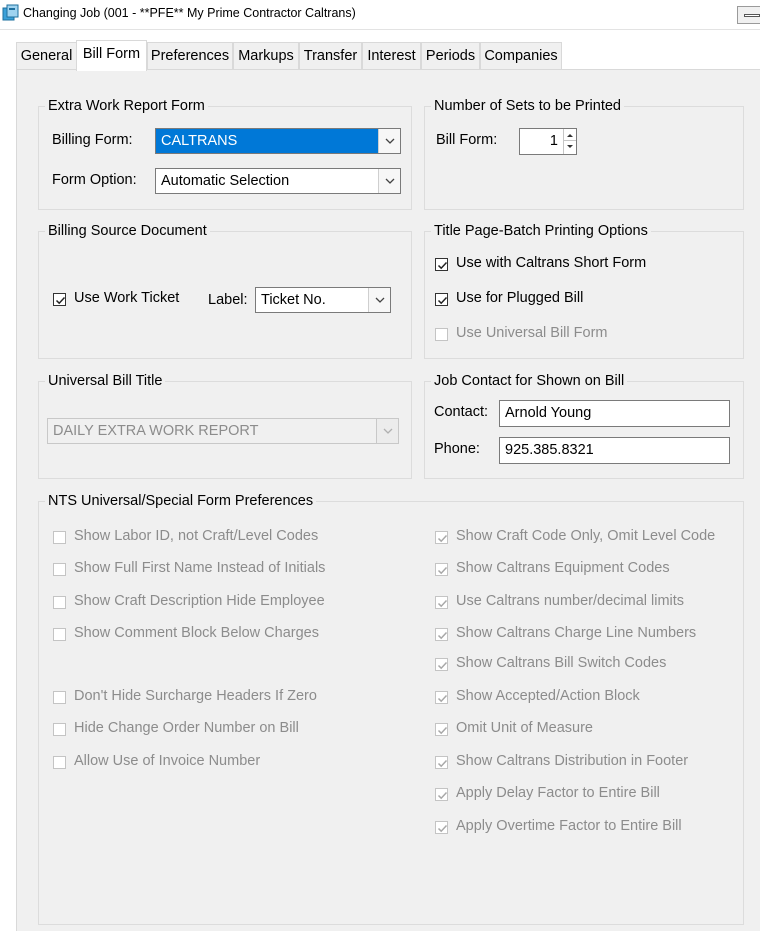 The height and width of the screenshot is (931, 760). I want to click on tab-label: Interest, so click(391, 56).